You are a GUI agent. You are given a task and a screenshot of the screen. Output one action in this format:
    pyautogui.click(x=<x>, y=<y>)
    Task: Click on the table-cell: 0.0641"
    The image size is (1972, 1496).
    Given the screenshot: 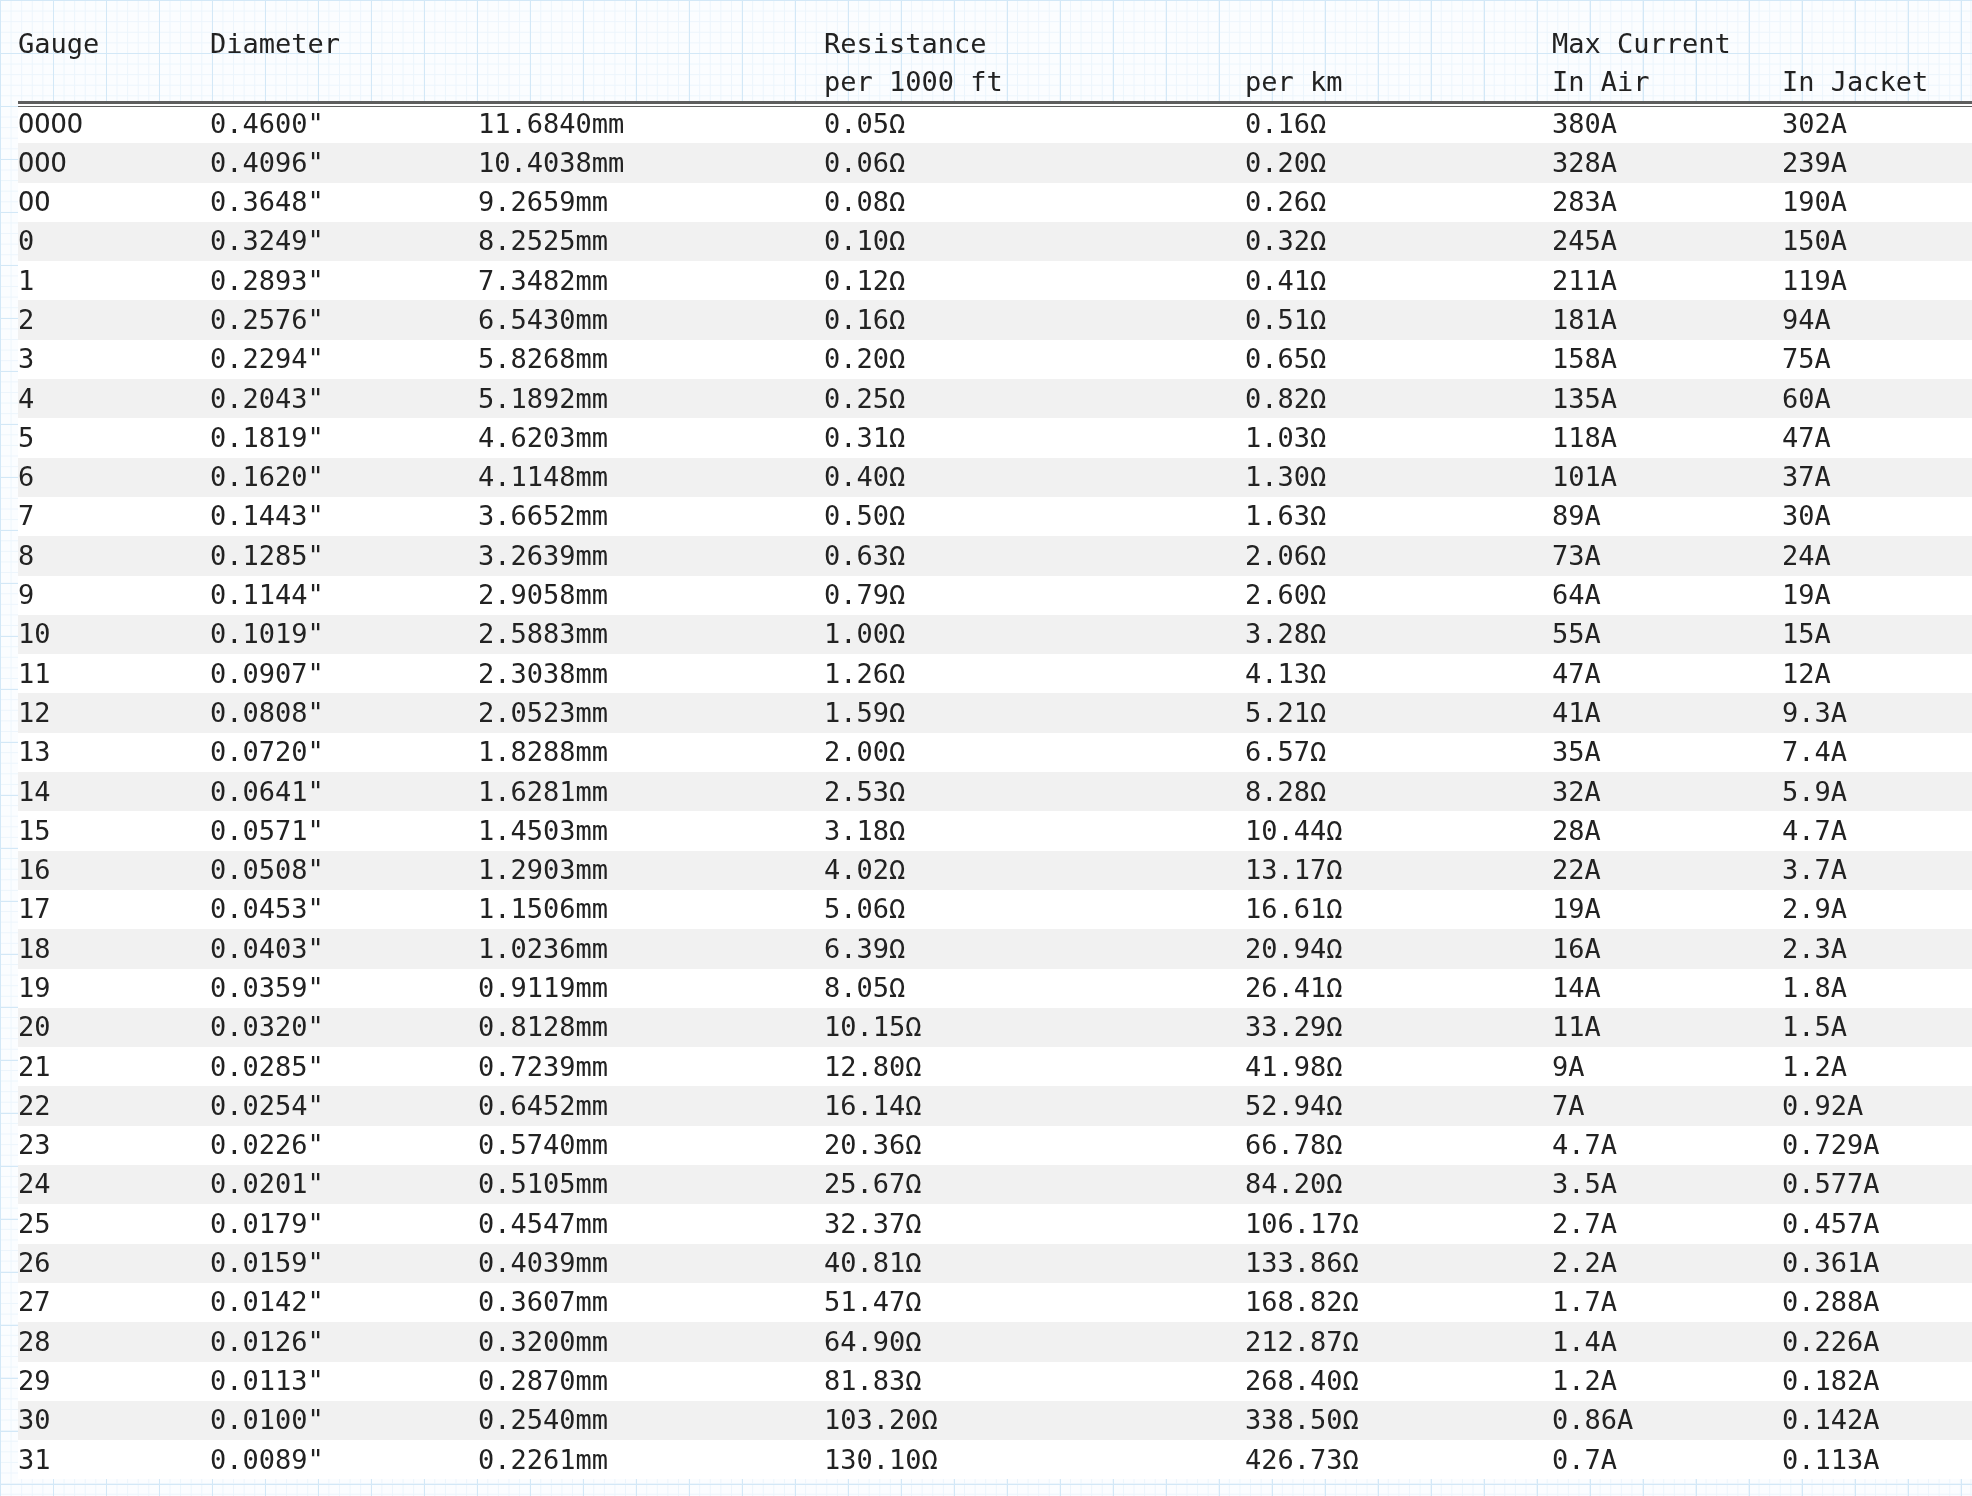 What is the action you would take?
    pyautogui.click(x=267, y=791)
    